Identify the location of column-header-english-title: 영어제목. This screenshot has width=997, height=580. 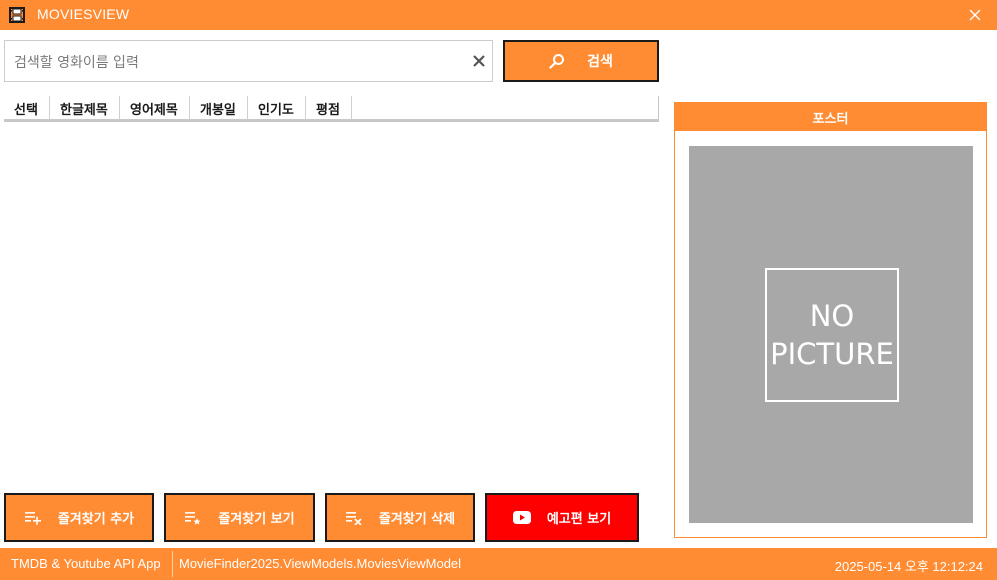
(155, 107).